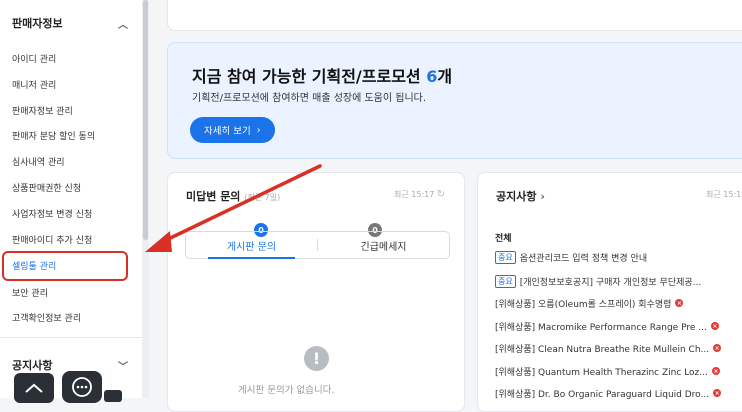 This screenshot has height=412, width=742. I want to click on annotation-arrow, so click(233, 208).